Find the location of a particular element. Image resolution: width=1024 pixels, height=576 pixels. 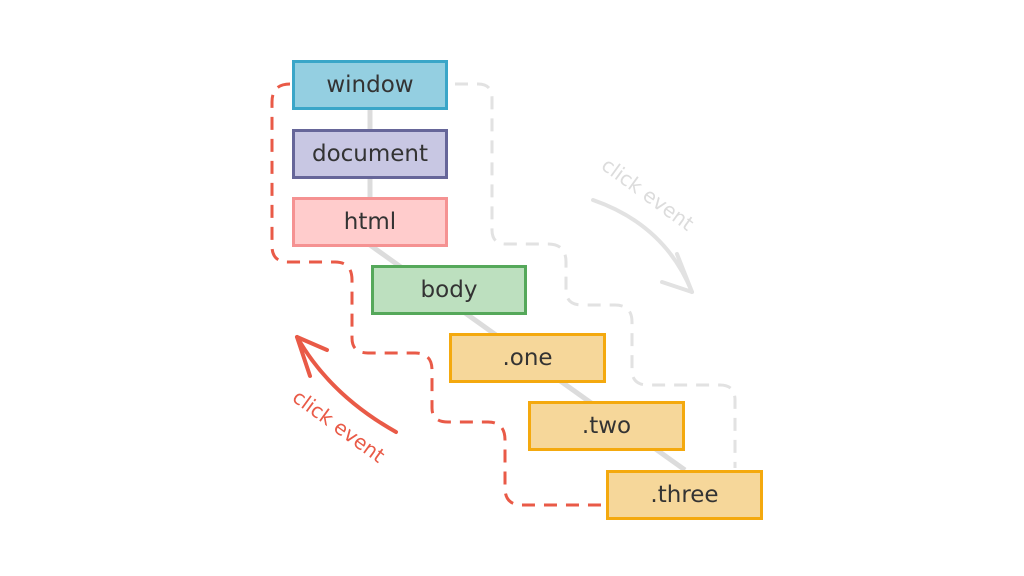

node-body: body is located at coordinates (449, 290).